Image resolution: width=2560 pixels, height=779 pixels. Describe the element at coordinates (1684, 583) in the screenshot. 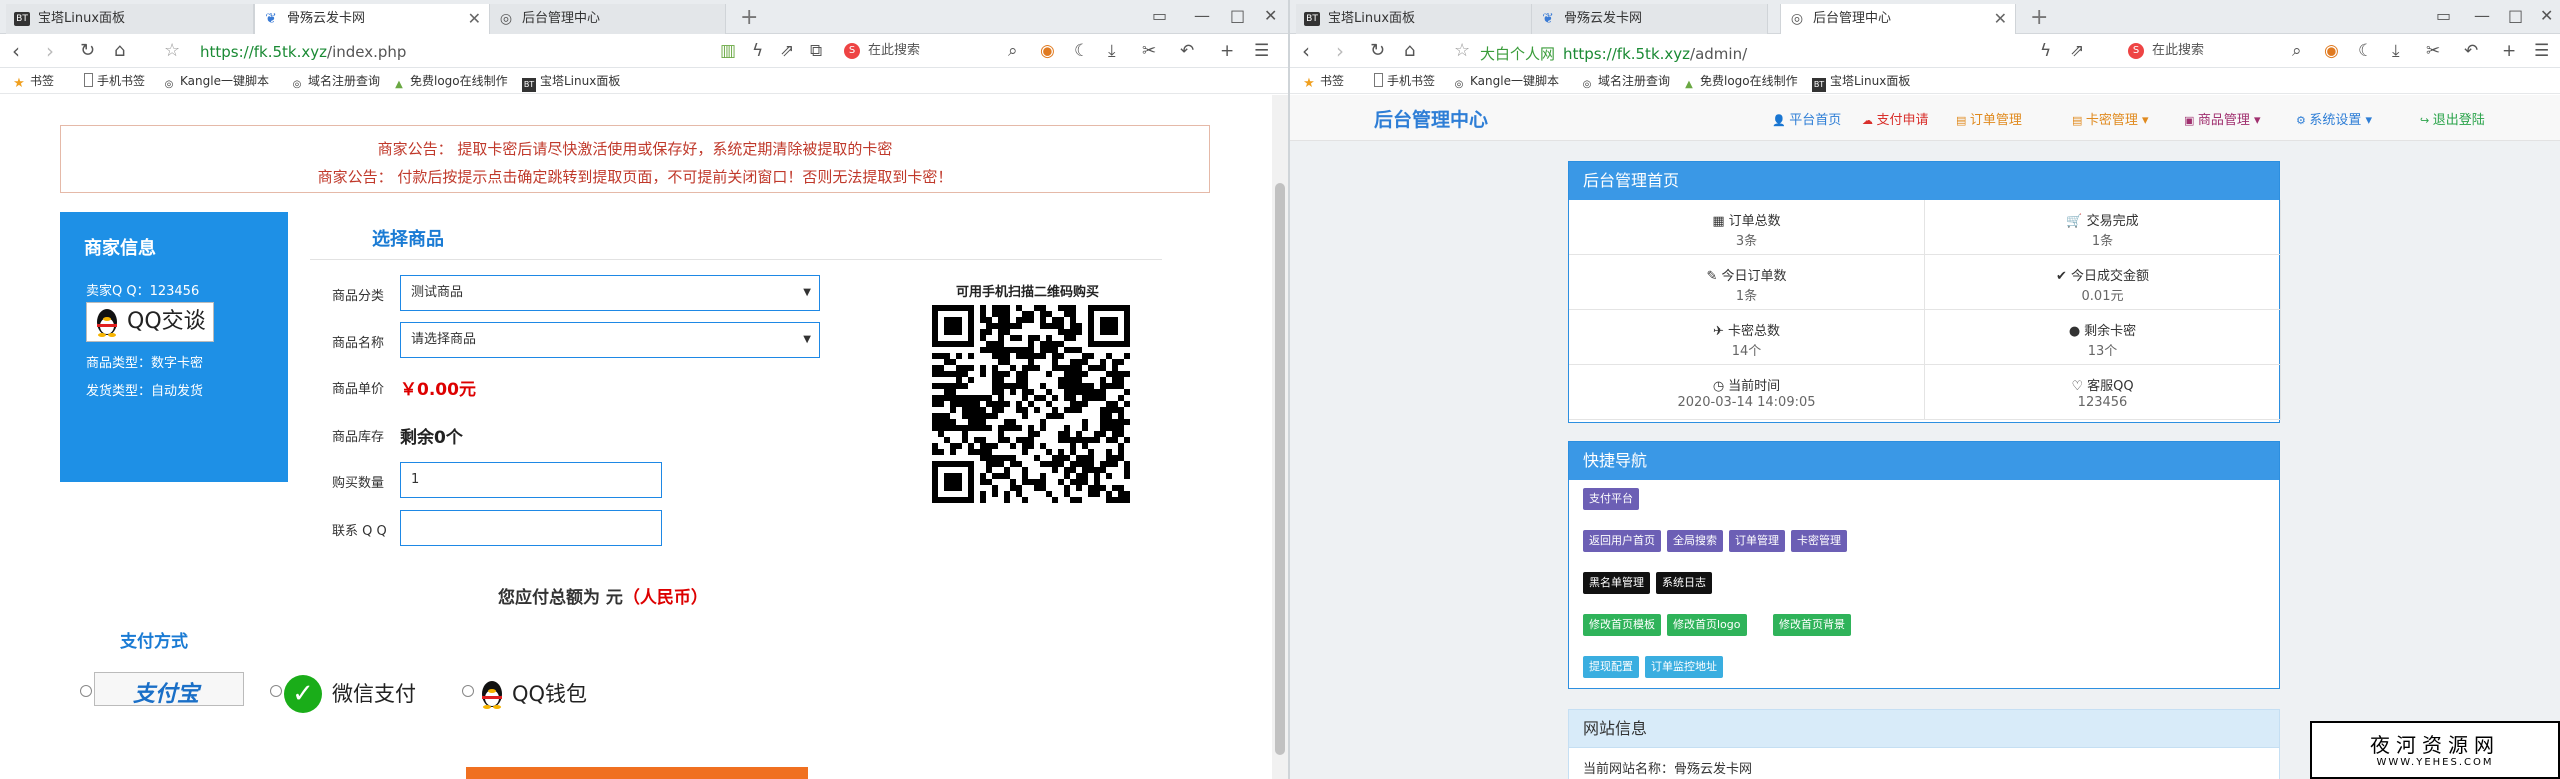

I see `quick-nav-button: 系统日志` at that location.